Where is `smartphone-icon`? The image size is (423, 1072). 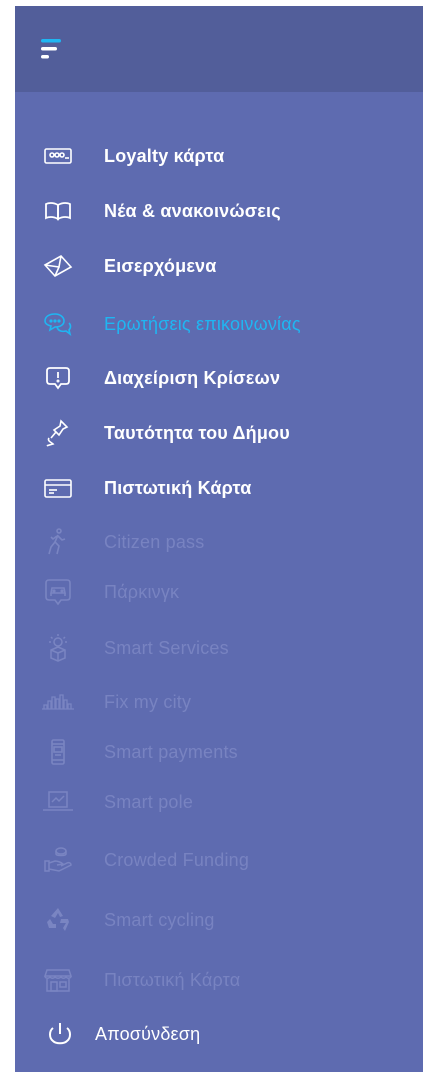 smartphone-icon is located at coordinates (58, 752).